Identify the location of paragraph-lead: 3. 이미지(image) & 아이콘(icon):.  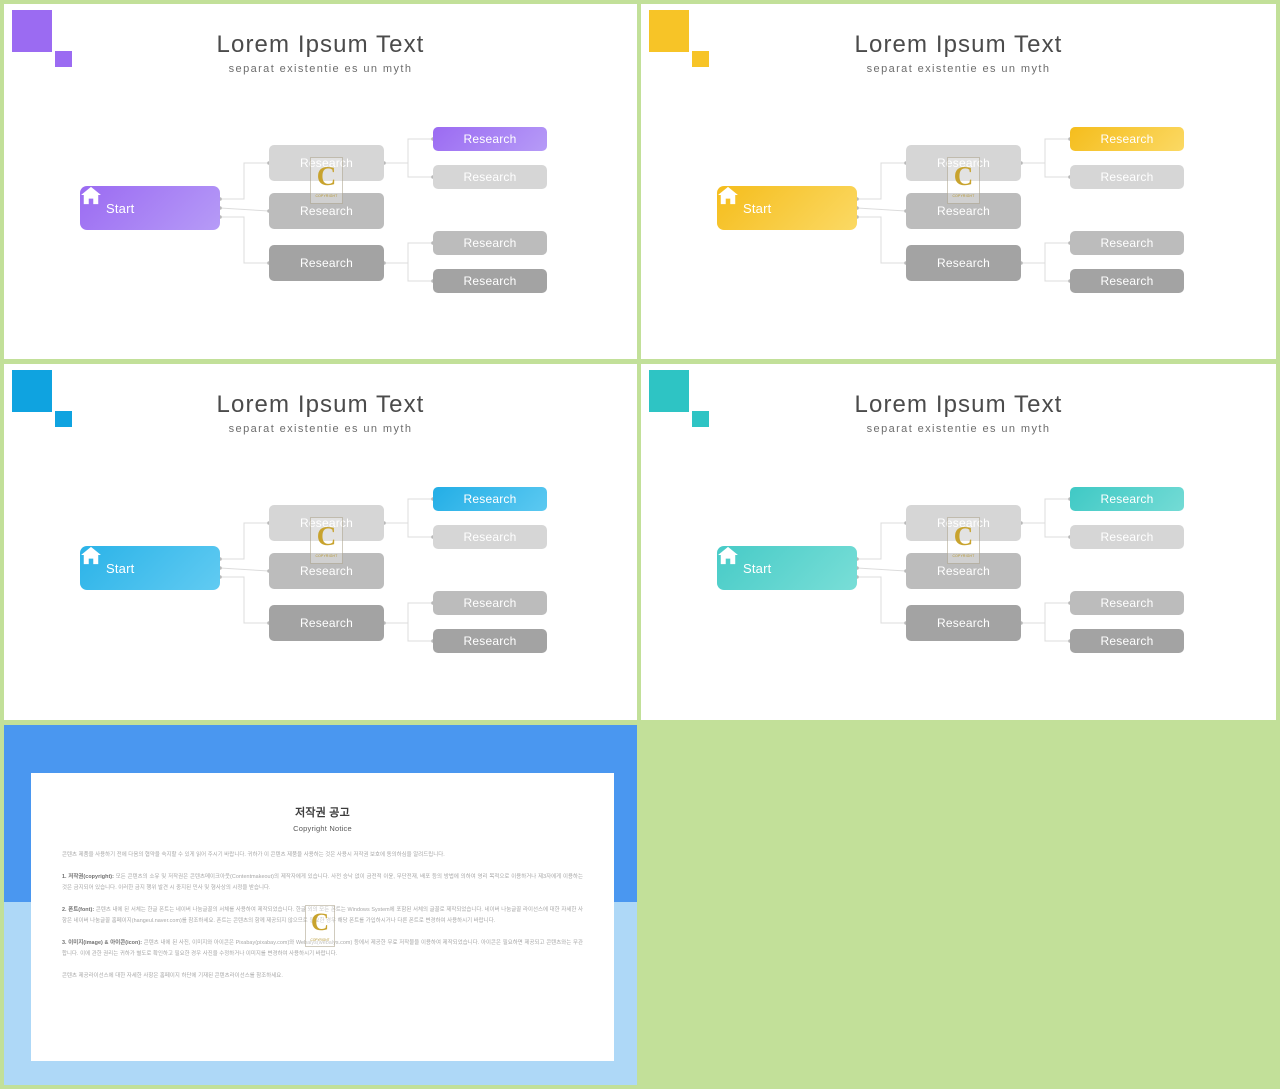
(102, 942).